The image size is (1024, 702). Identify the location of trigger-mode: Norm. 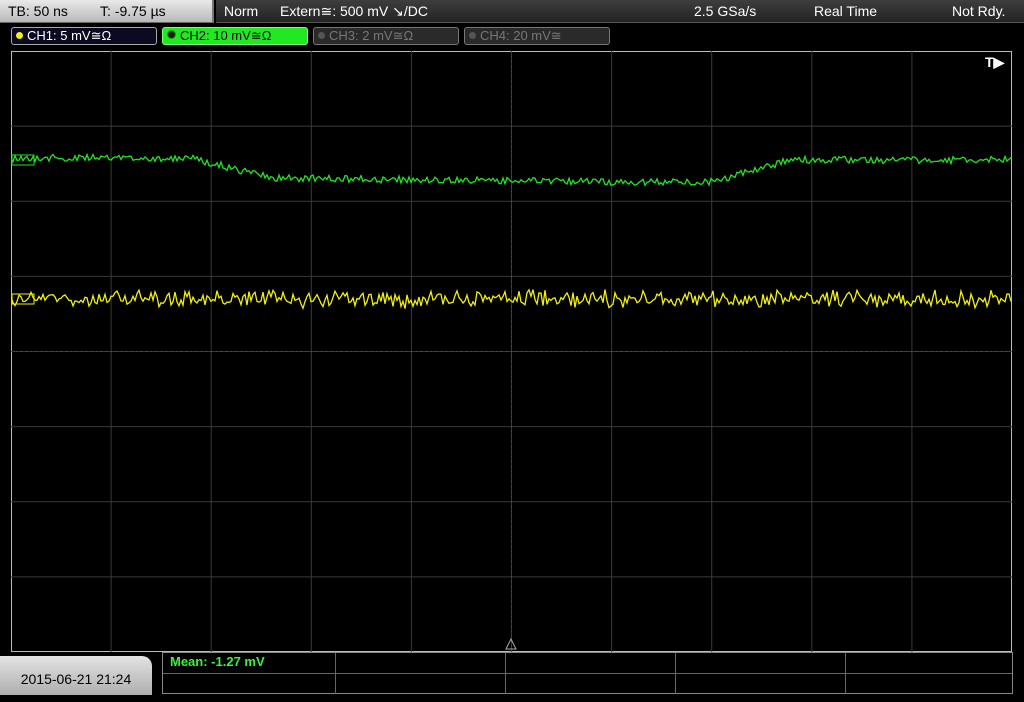
(241, 11).